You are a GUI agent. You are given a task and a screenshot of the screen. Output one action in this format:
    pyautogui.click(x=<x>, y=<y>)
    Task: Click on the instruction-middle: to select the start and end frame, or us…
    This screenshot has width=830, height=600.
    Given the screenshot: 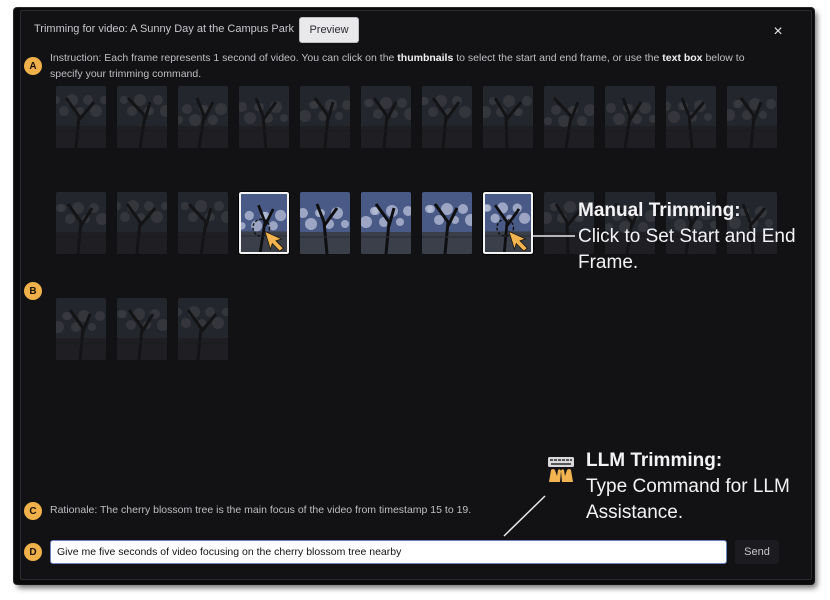 What is the action you would take?
    pyautogui.click(x=558, y=58)
    